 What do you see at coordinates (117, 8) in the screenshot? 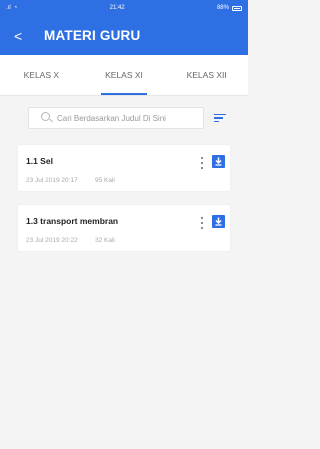
I see `status-time: 21:42` at bounding box center [117, 8].